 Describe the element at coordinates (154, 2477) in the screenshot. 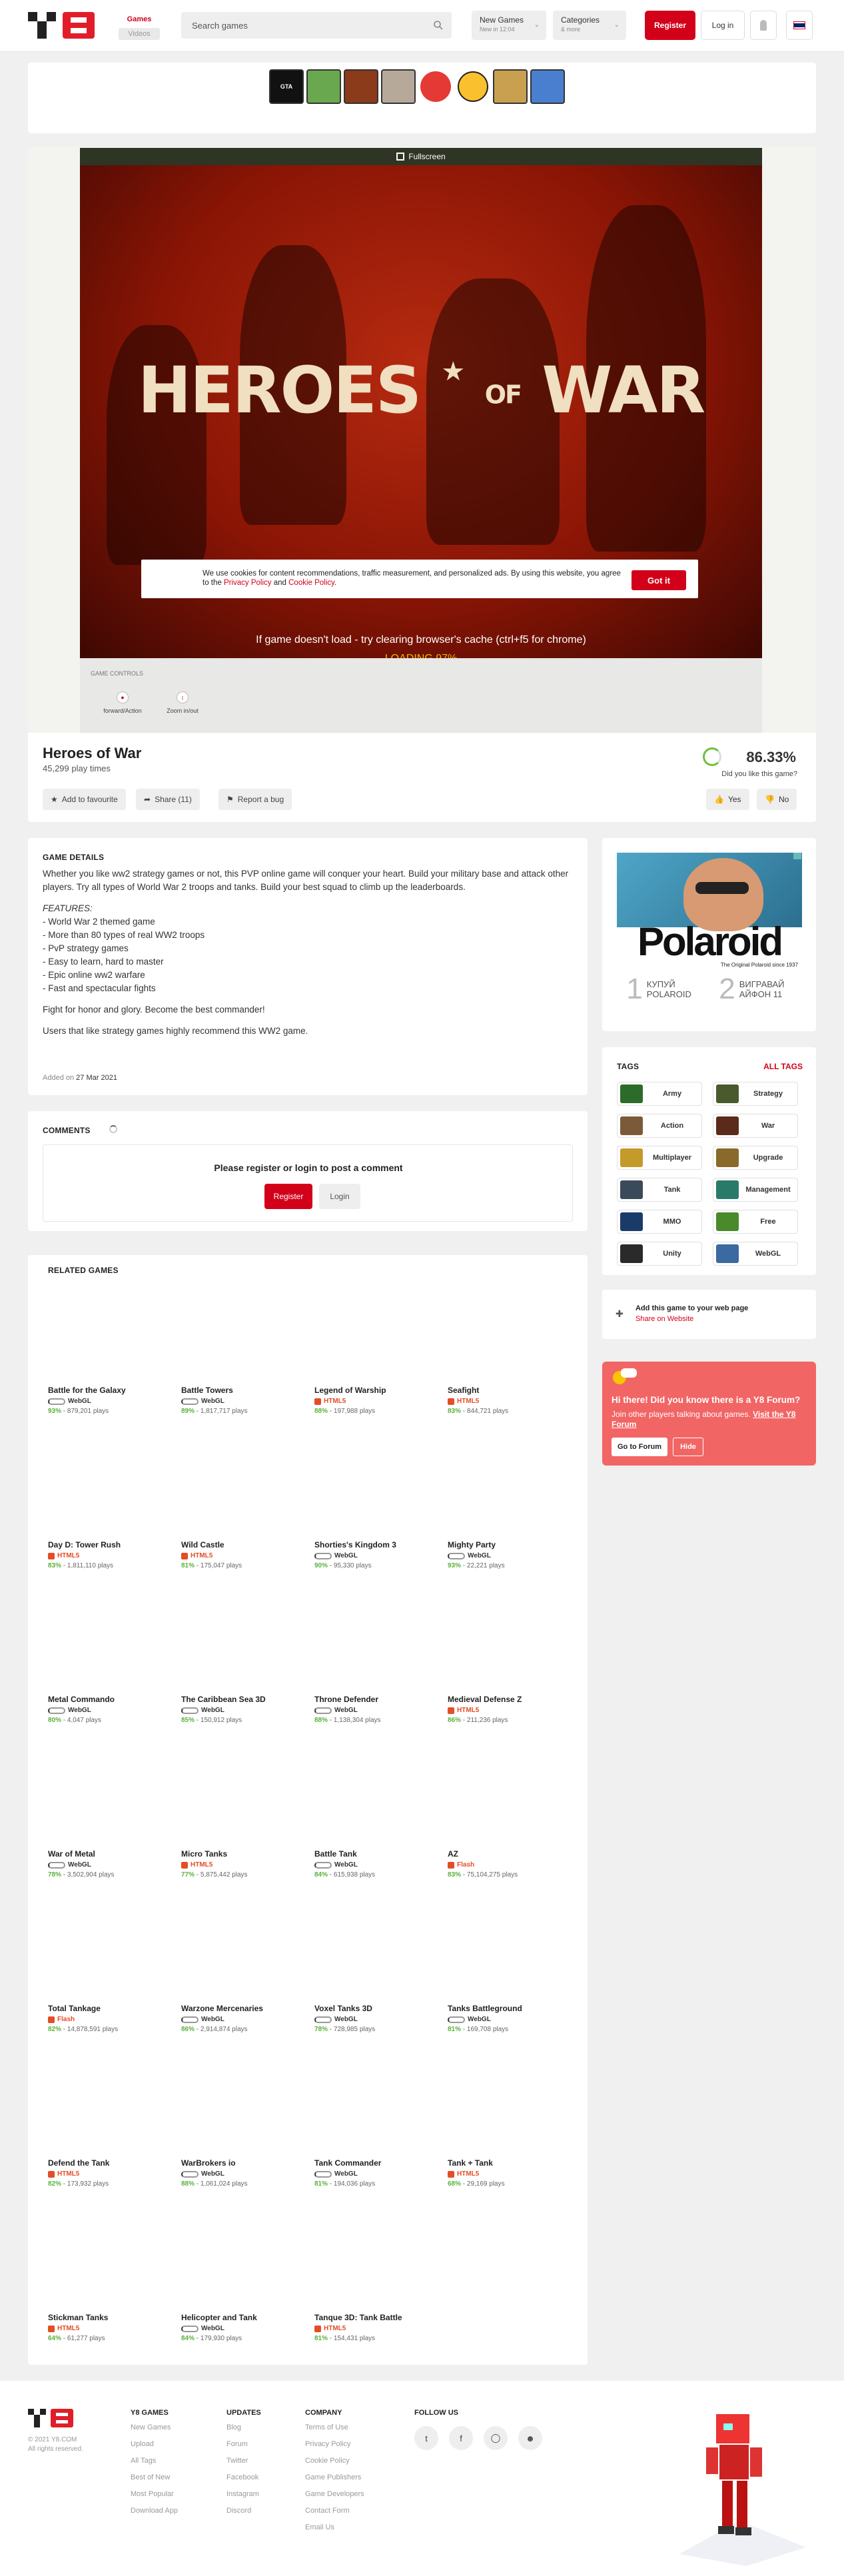

I see `footer-link: Best of New` at that location.